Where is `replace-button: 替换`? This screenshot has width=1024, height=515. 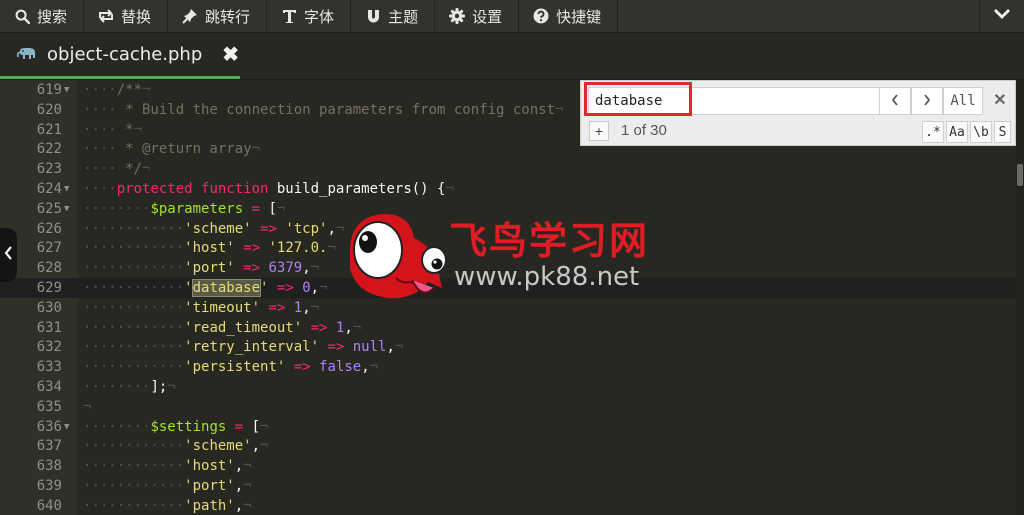
replace-button: 替换 is located at coordinates (126, 16).